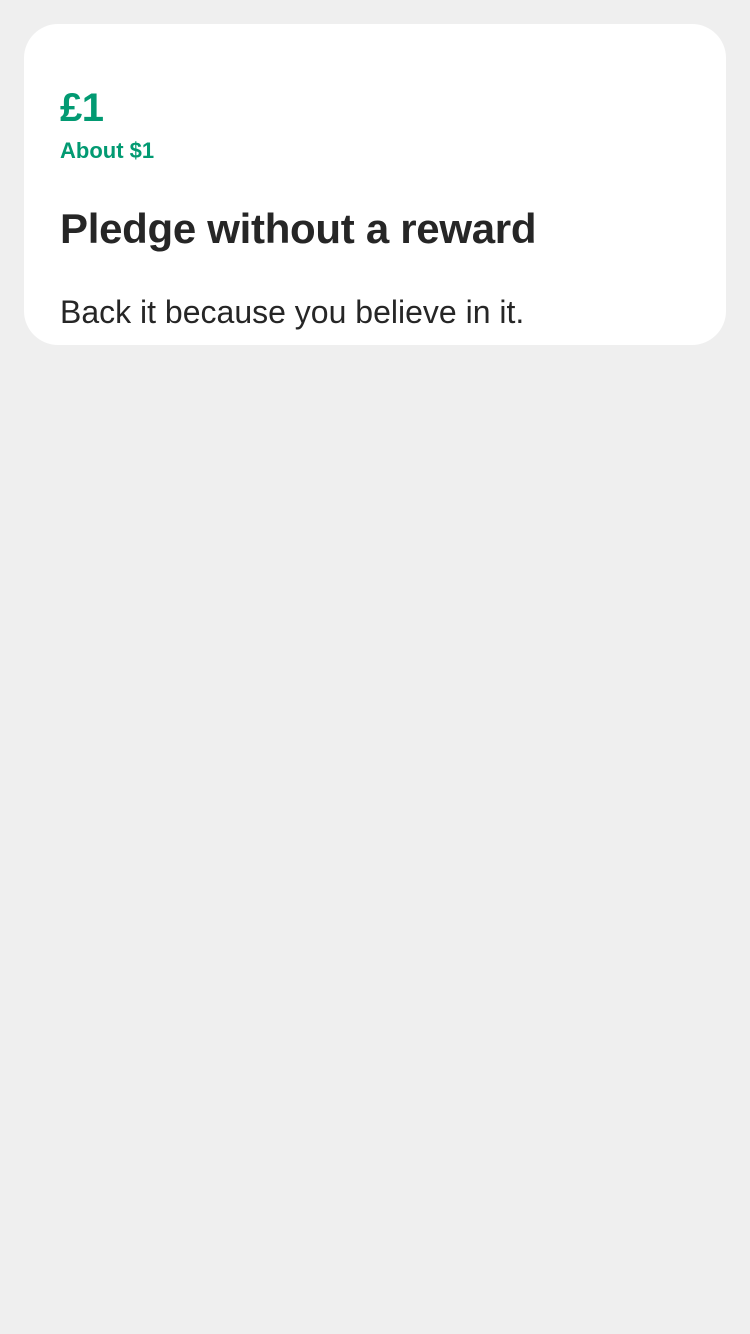 The width and height of the screenshot is (750, 1334). Describe the element at coordinates (82, 108) in the screenshot. I see `pledge-amount: £1` at that location.